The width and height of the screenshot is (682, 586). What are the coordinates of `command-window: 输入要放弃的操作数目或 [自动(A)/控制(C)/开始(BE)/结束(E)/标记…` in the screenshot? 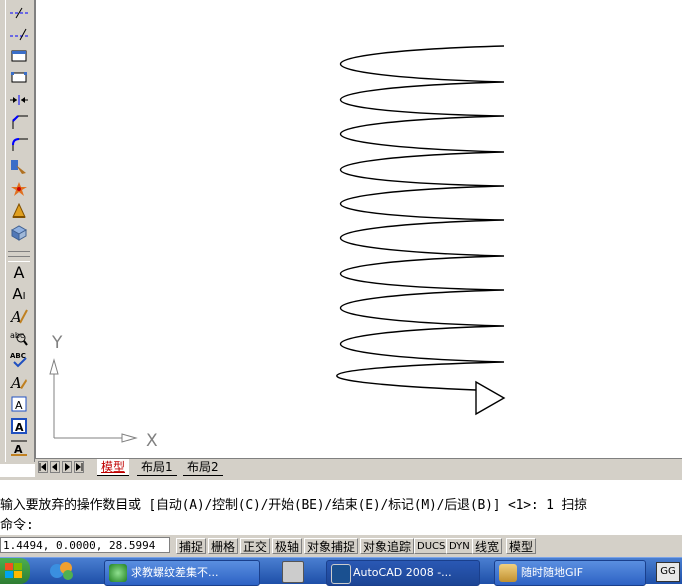 It's located at (341, 506).